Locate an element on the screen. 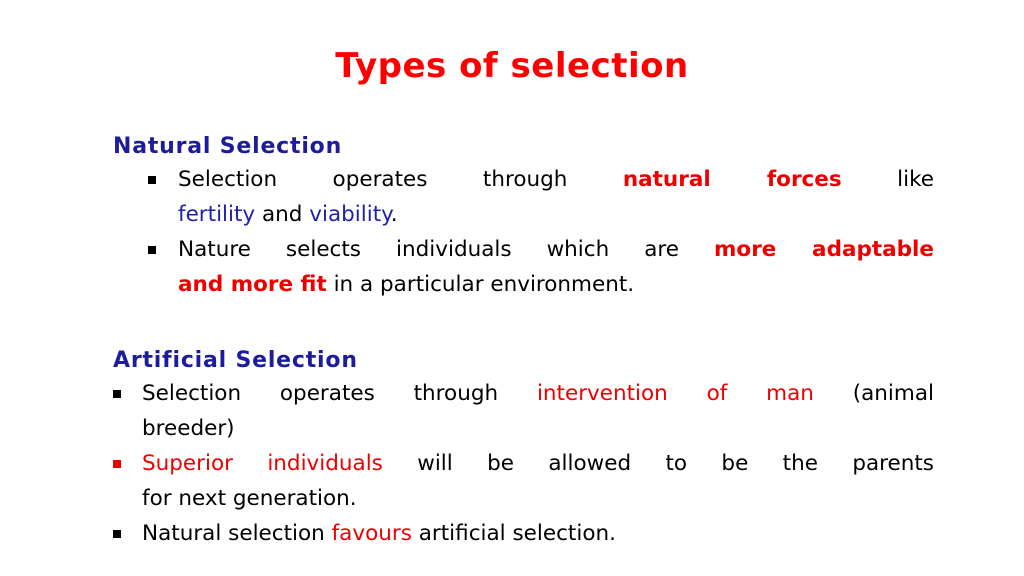 The width and height of the screenshot is (1024, 576). bullet-line: breeder) is located at coordinates (538, 428).